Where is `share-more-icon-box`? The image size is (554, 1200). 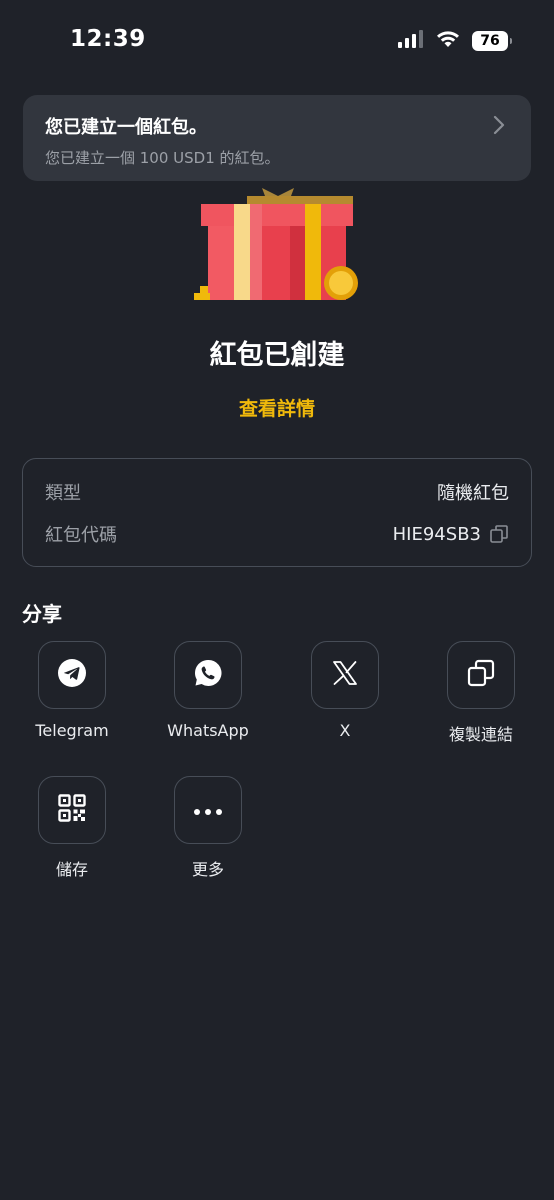 share-more-icon-box is located at coordinates (208, 810).